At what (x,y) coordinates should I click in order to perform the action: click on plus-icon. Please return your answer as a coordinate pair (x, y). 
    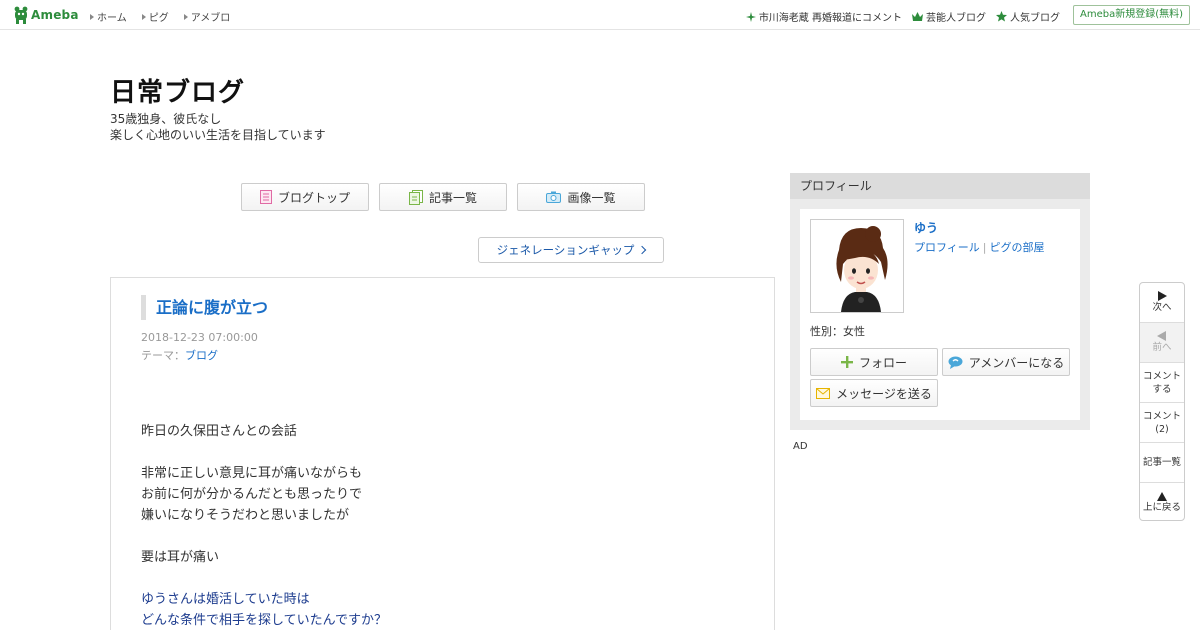
    Looking at the image, I should click on (846, 362).